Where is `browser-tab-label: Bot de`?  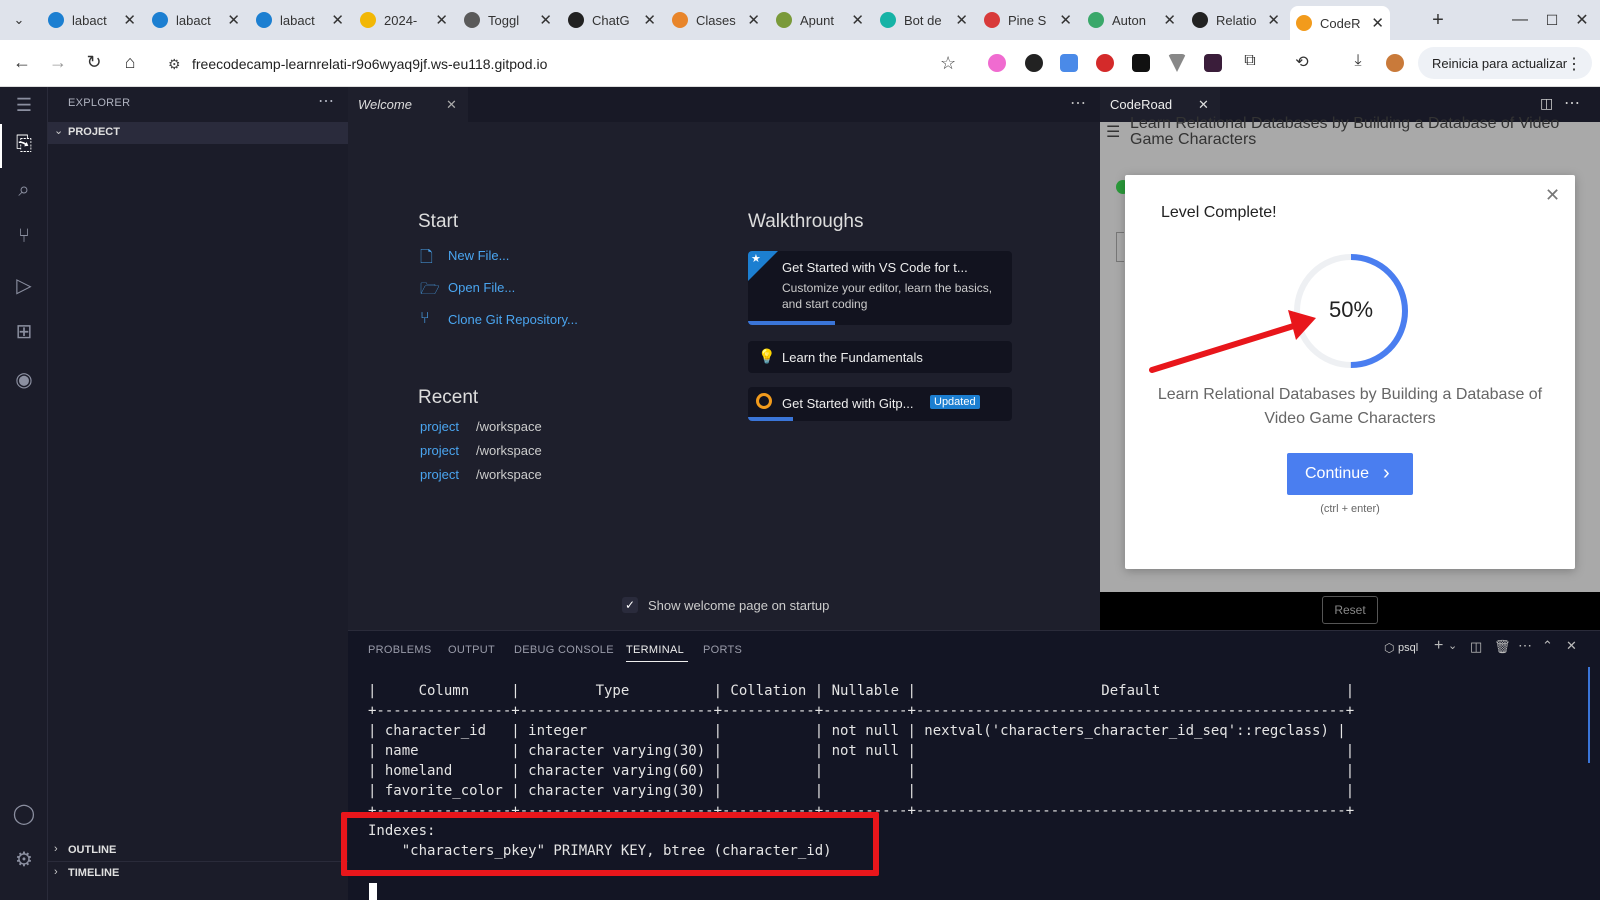
browser-tab-label: Bot de is located at coordinates (923, 20).